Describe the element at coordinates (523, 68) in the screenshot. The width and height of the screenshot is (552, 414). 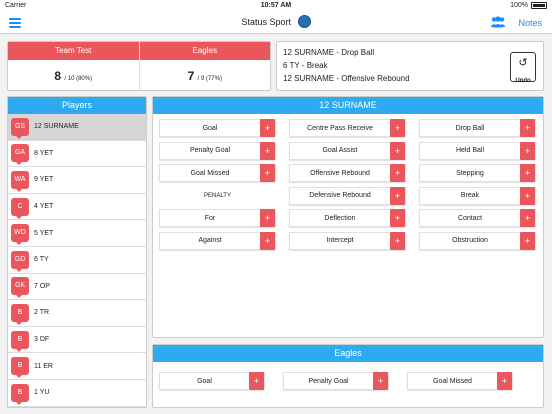
I see `undo-button: ↺ Undo` at that location.